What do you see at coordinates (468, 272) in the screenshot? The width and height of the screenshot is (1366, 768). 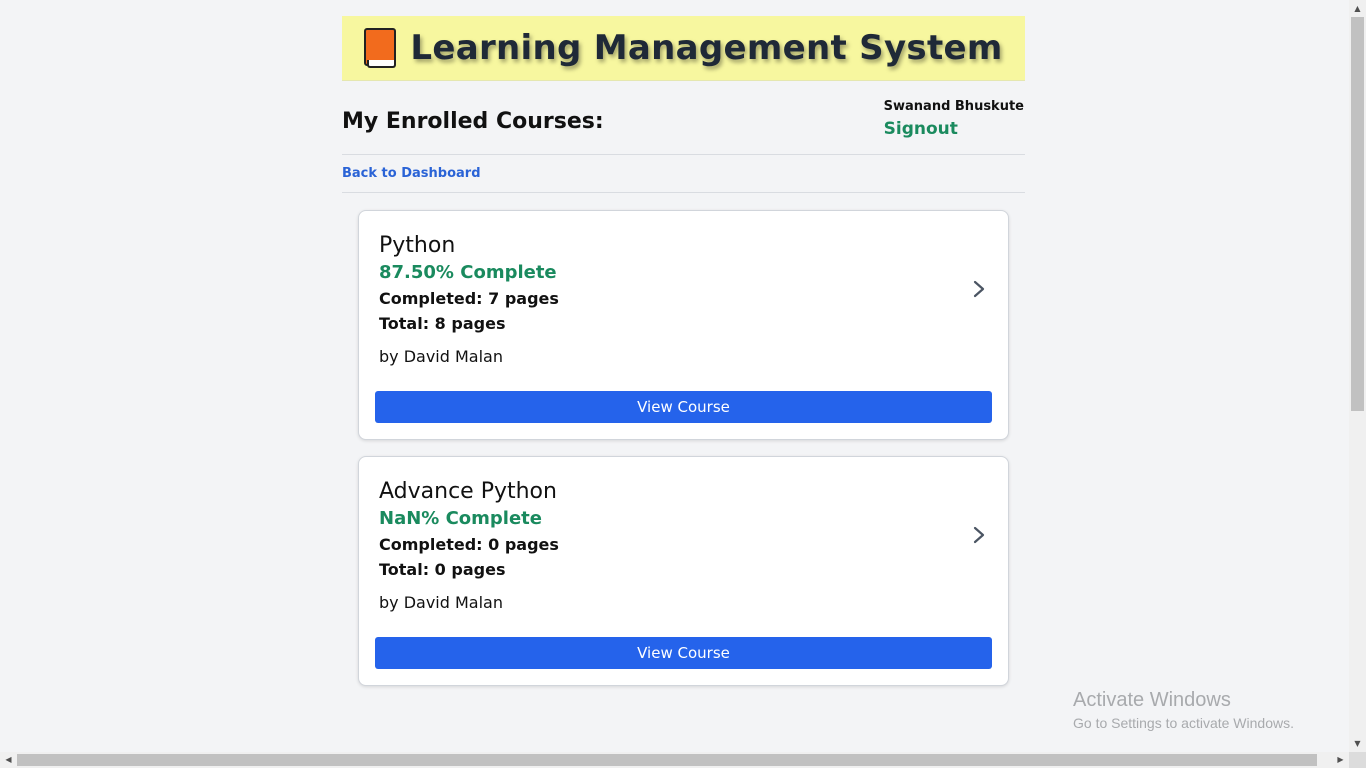 I see `course-progress: 87.50% Complete` at bounding box center [468, 272].